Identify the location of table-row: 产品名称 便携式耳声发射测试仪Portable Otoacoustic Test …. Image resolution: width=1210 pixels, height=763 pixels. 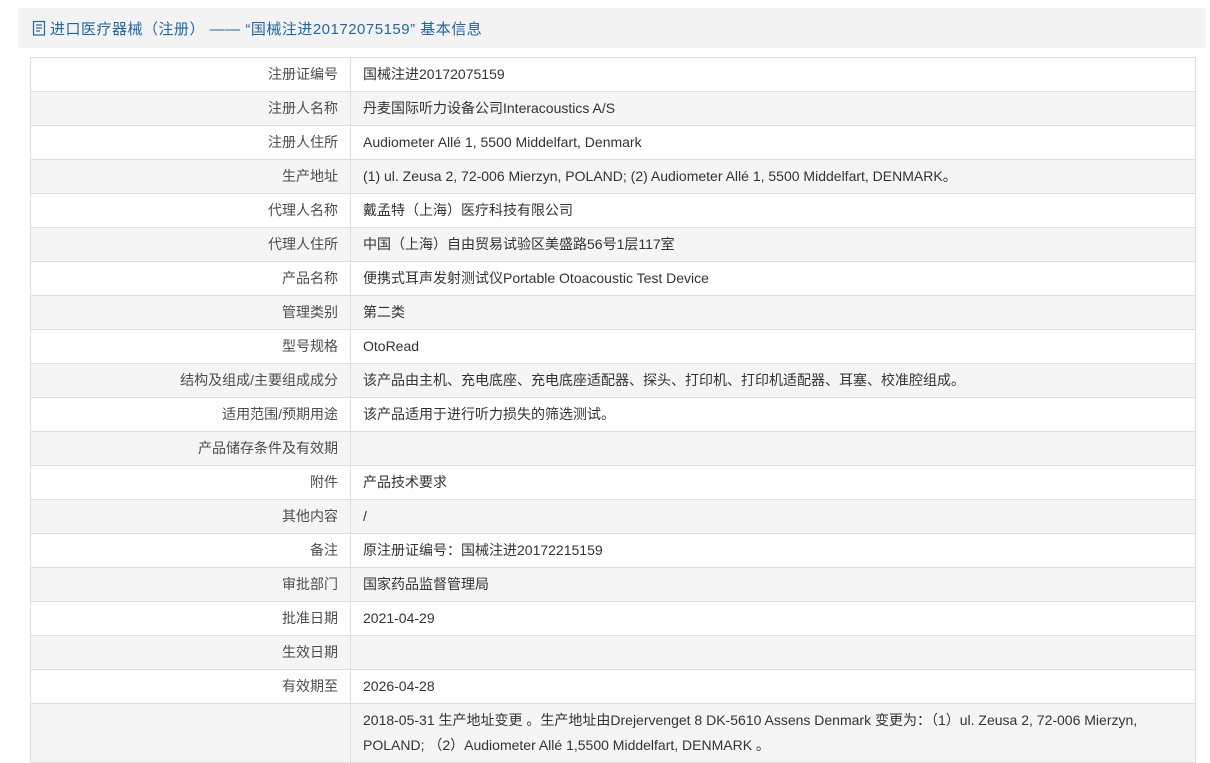
(613, 278).